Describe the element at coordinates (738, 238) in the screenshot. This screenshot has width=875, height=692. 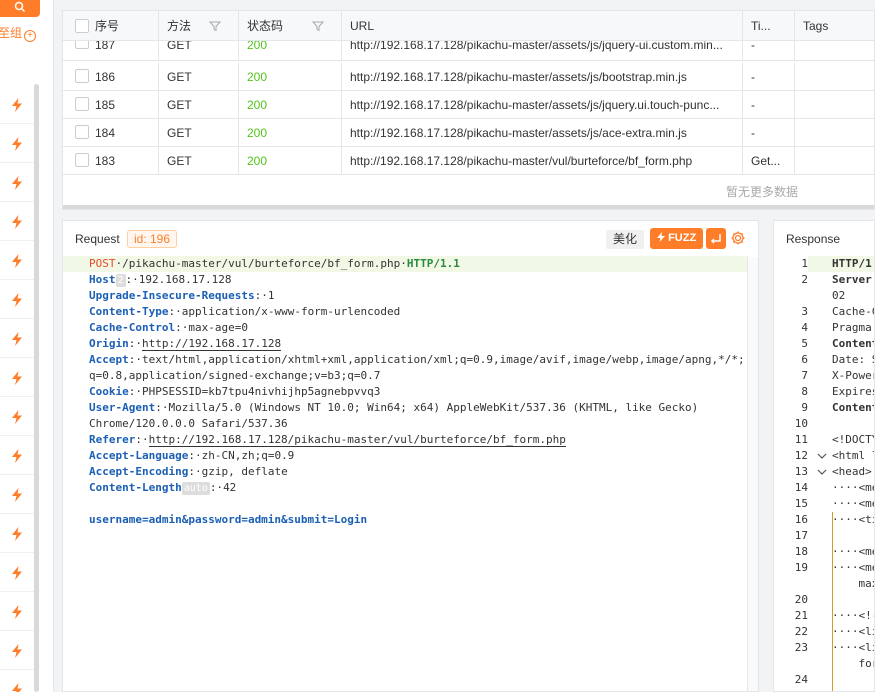
I see `gear-icon` at that location.